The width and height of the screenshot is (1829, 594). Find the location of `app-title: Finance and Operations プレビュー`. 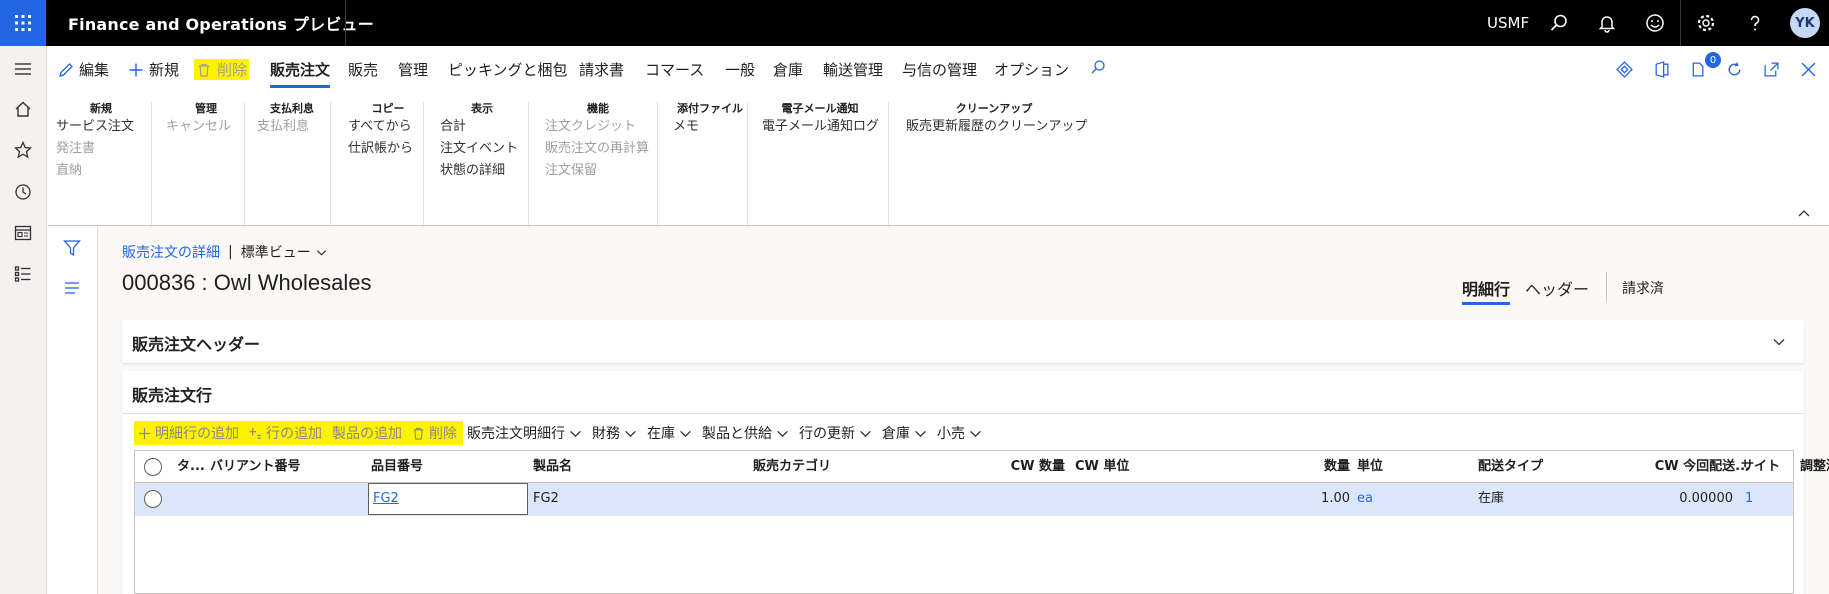

app-title: Finance and Operations プレビュー is located at coordinates (221, 23).